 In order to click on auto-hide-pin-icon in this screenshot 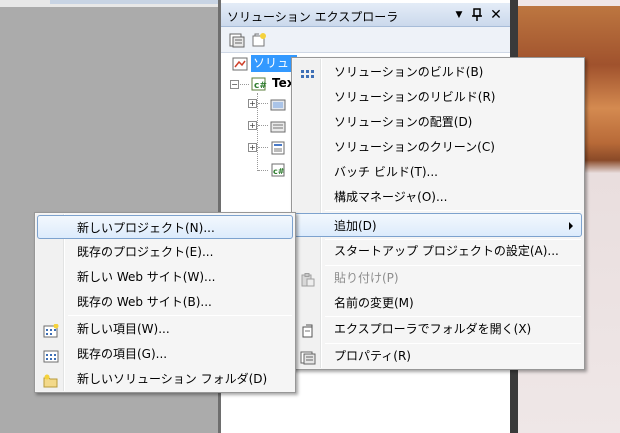, I will do `click(477, 15)`.